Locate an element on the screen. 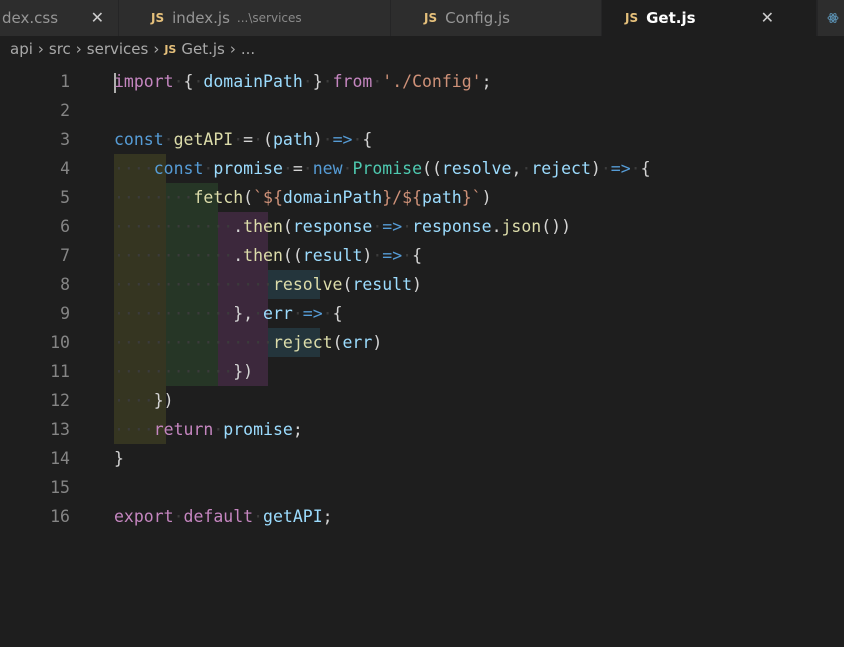 Image resolution: width=844 pixels, height=647 pixels. tab-label: index.js is located at coordinates (201, 18).